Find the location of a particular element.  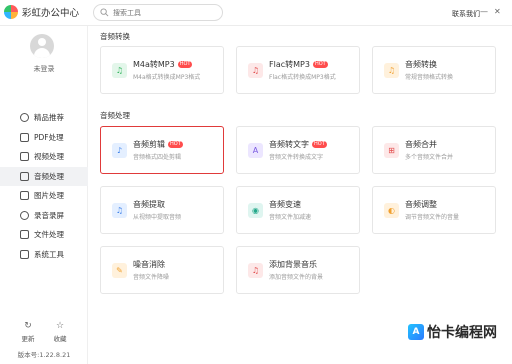

sidebar-nav: 精品推荐 PDF处理 视频处理 音频处理 图片处理 录音录屏 文件处理 系统工具 is located at coordinates (44, 186).